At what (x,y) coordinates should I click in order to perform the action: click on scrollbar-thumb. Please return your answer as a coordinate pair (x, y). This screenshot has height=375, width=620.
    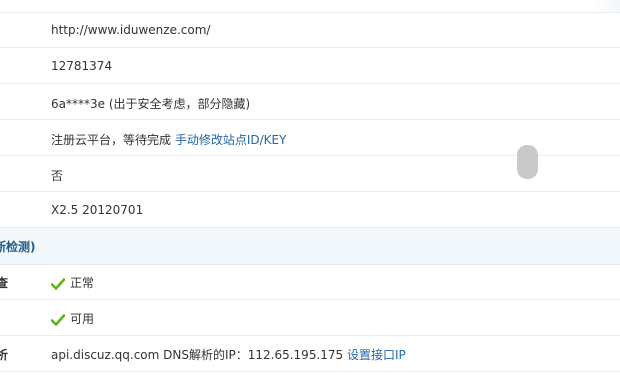
    Looking at the image, I should click on (527, 162).